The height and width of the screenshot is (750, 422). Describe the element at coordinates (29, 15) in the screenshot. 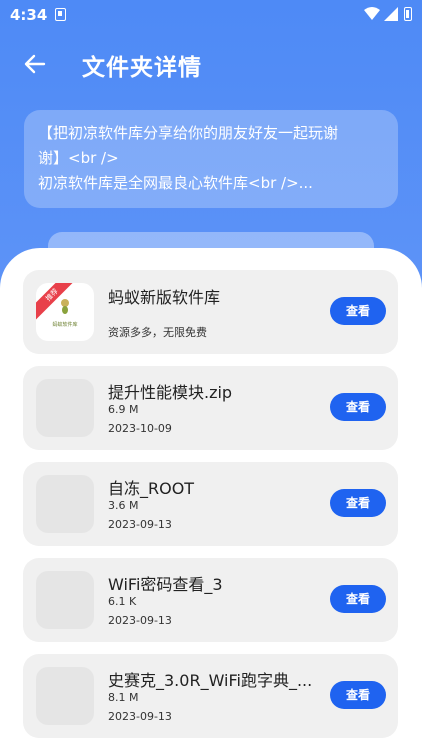

I see `status-time: 4:34` at that location.